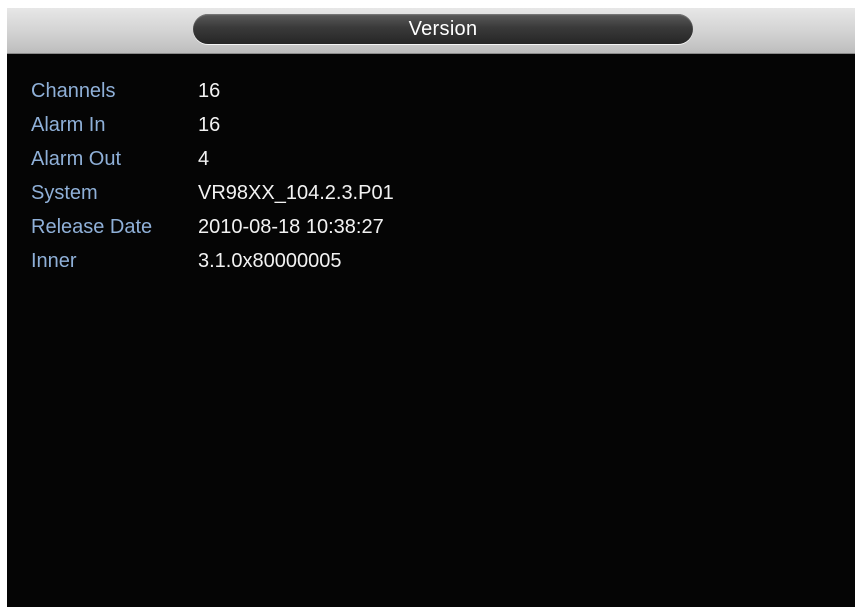 The image size is (862, 607). I want to click on inner-value: 3.1.0x80000005, so click(270, 260).